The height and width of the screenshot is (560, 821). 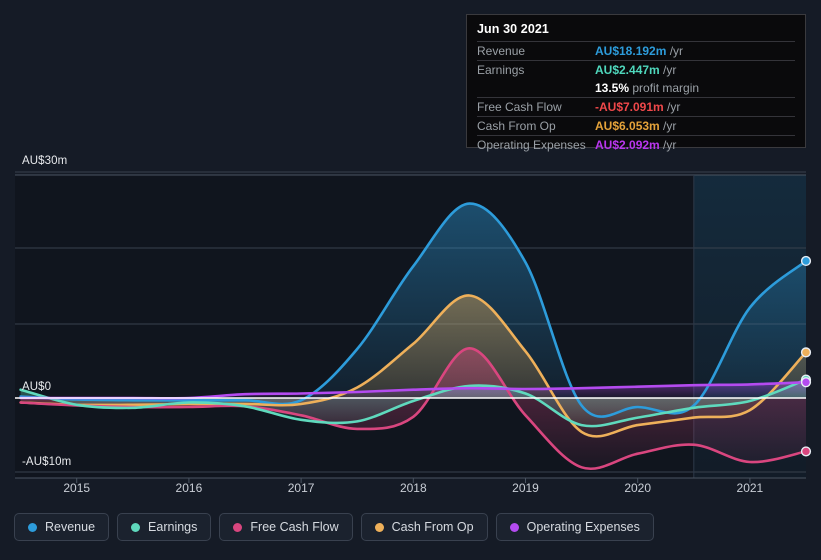 I want to click on tooltip-row: Revenue AU$18.192m /yr, so click(x=636, y=51).